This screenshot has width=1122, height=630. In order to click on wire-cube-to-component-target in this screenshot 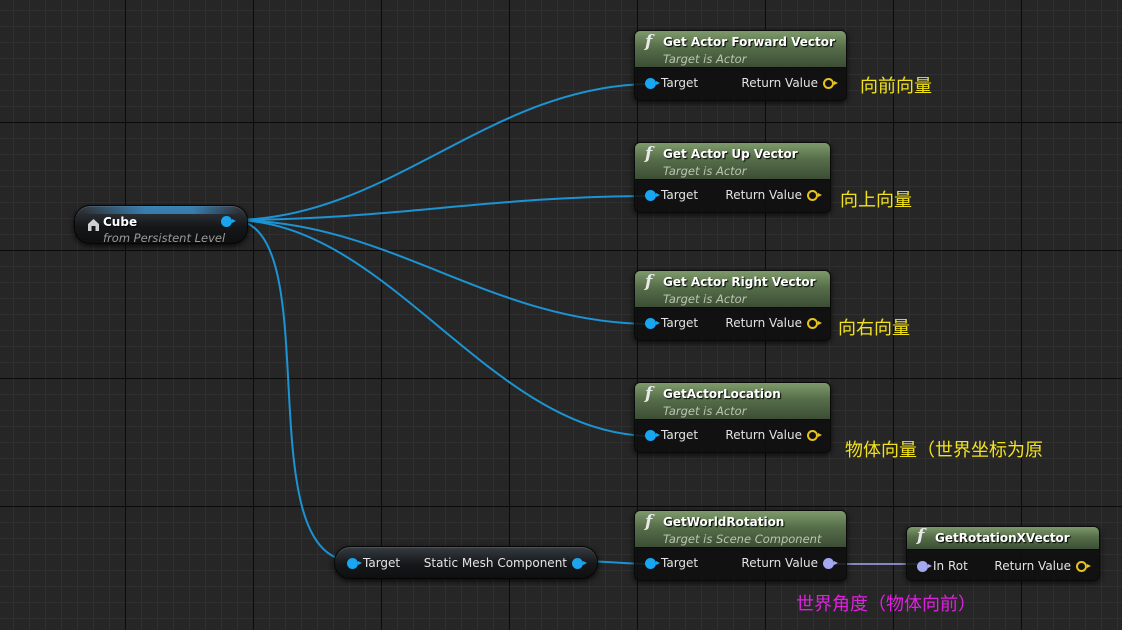, I will do `click(292, 390)`.